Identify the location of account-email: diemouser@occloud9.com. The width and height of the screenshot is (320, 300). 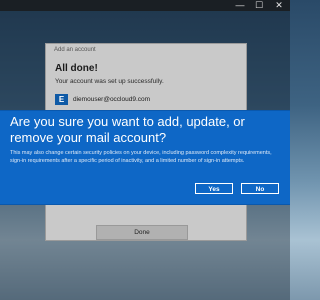
(112, 99).